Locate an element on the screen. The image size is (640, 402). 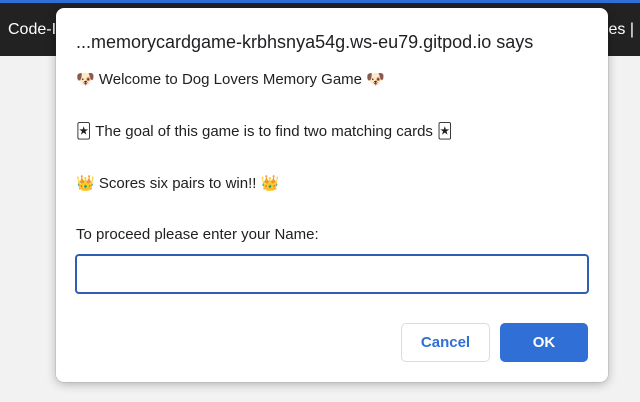
welcome-text: Welcome to Dog Lovers Memory Game is located at coordinates (230, 79).